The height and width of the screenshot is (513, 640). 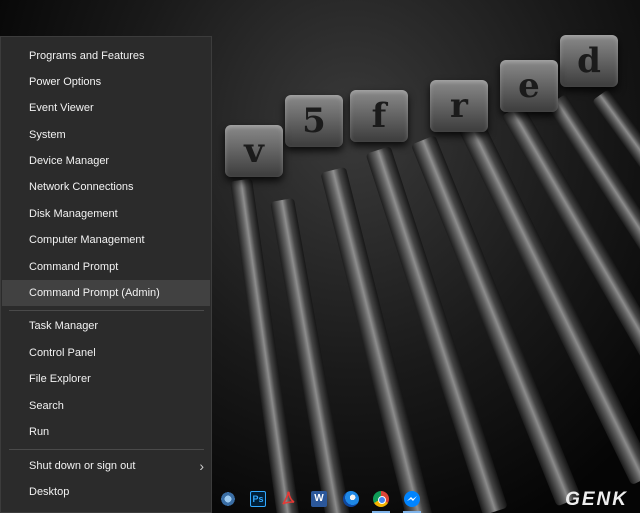 I want to click on menu-item-power-options: Power Options, so click(x=106, y=82).